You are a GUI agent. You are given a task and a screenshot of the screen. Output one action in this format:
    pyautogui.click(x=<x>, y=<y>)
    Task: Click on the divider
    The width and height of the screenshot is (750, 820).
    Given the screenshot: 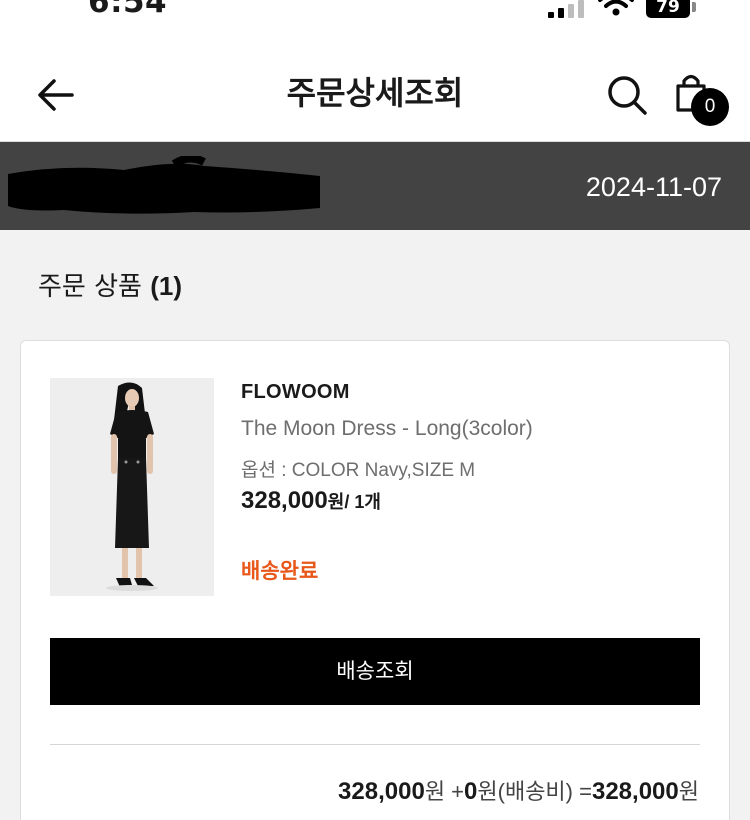 What is the action you would take?
    pyautogui.click(x=375, y=744)
    